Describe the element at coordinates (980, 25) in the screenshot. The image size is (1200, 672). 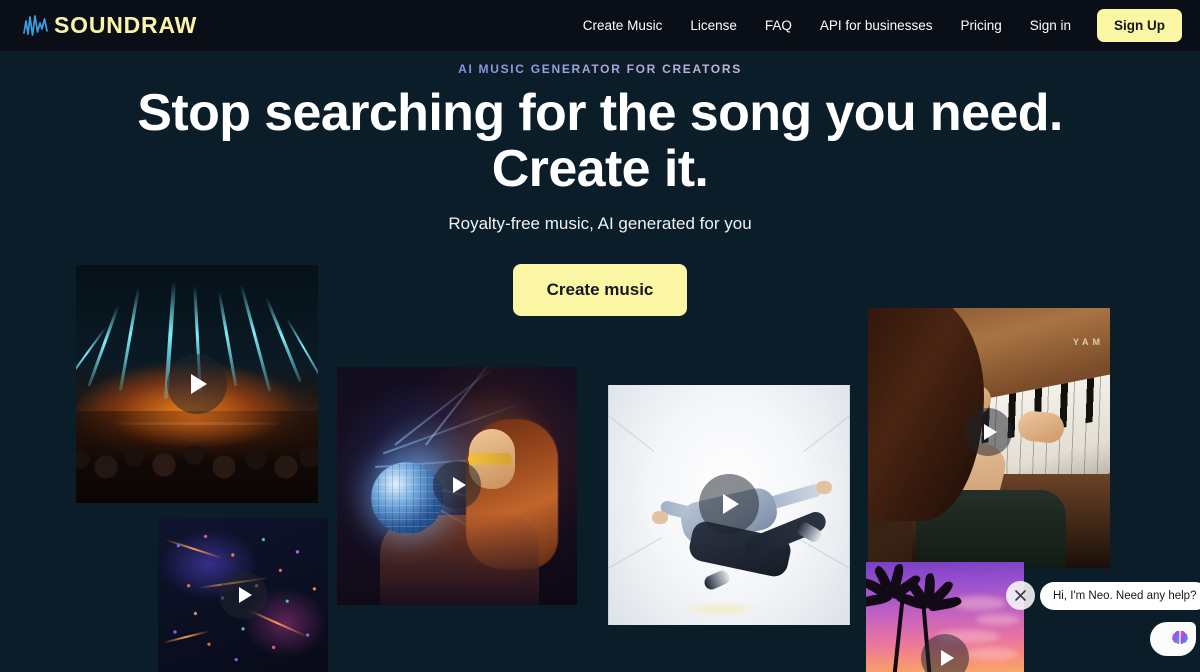
I see `nav-pricing: Pricing` at that location.